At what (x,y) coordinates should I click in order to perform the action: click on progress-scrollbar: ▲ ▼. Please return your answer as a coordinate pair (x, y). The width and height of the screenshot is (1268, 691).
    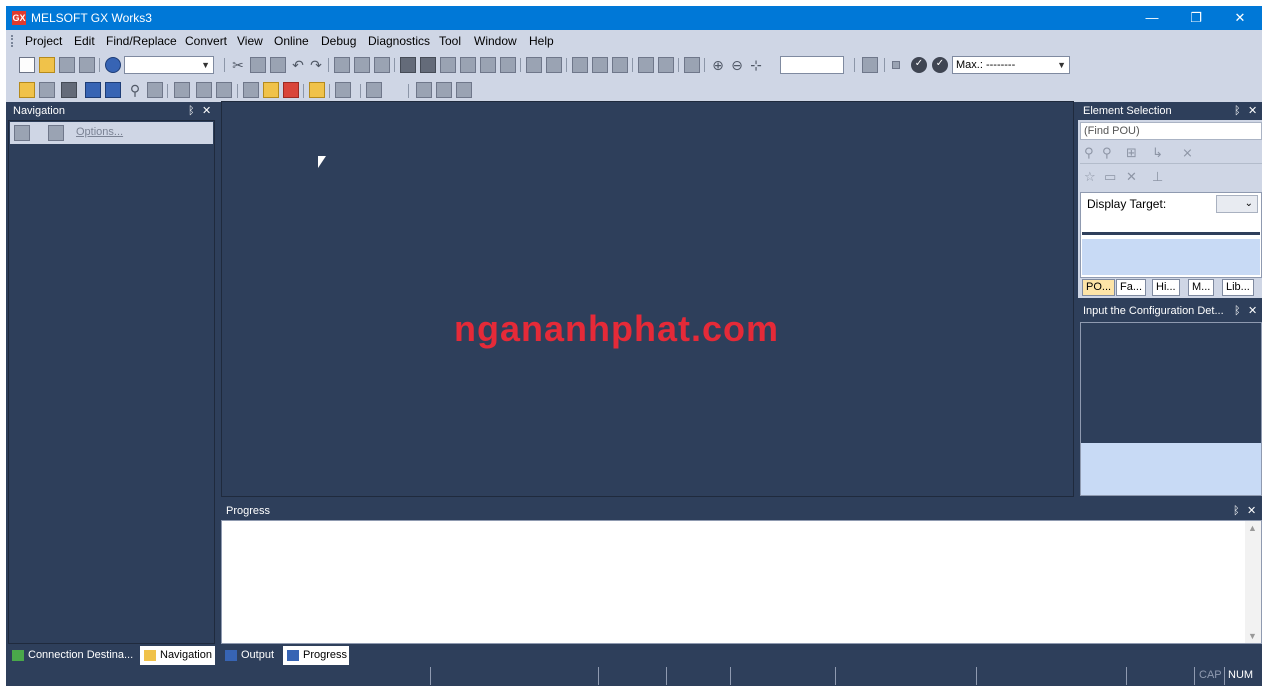
    Looking at the image, I should click on (1253, 582).